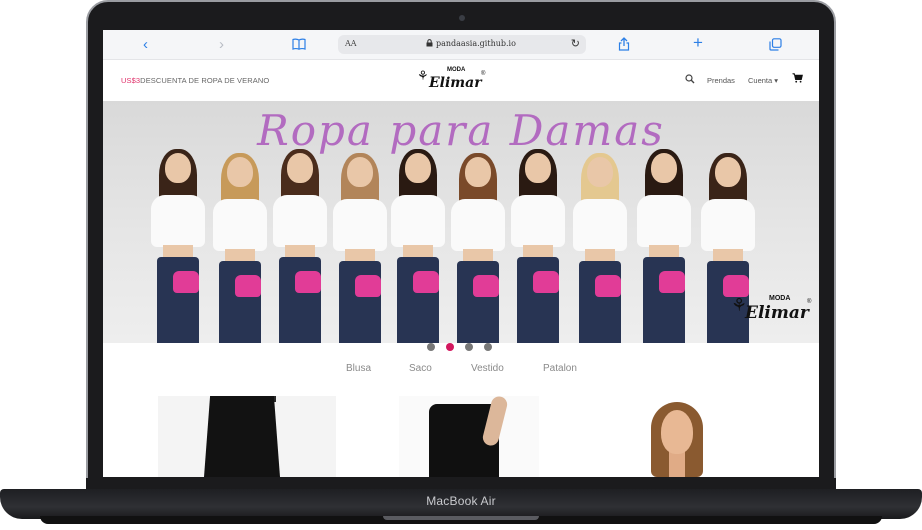  Describe the element at coordinates (677, 463) in the screenshot. I see `product-image-neck` at that location.